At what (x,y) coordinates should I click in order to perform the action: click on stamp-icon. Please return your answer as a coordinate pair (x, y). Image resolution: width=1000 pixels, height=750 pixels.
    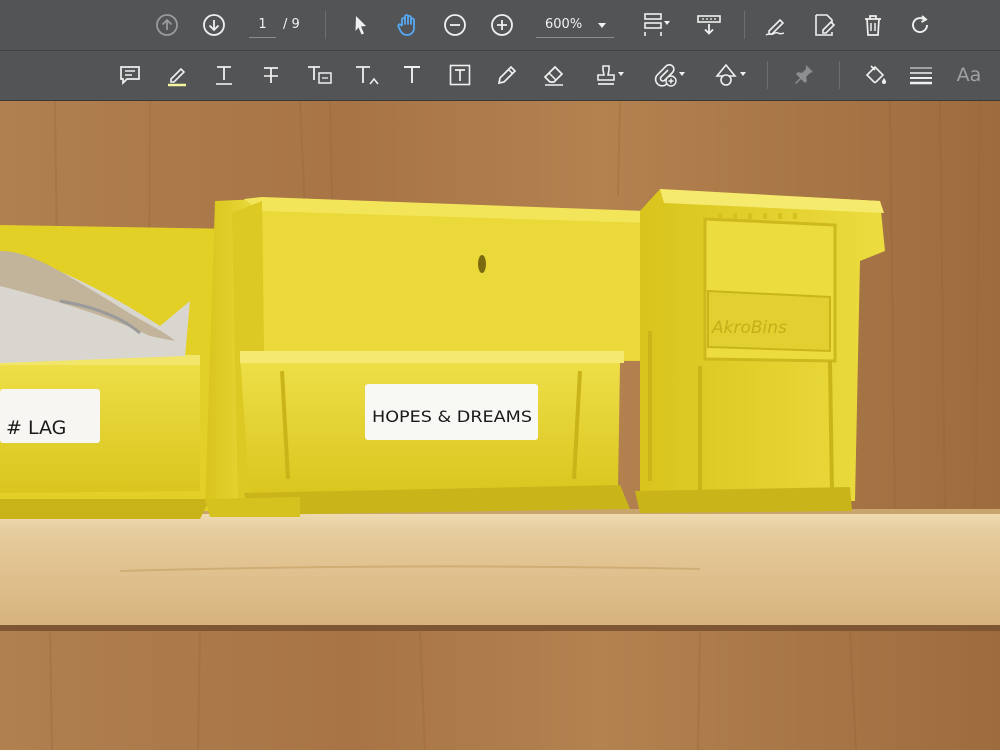
    Looking at the image, I should click on (606, 75).